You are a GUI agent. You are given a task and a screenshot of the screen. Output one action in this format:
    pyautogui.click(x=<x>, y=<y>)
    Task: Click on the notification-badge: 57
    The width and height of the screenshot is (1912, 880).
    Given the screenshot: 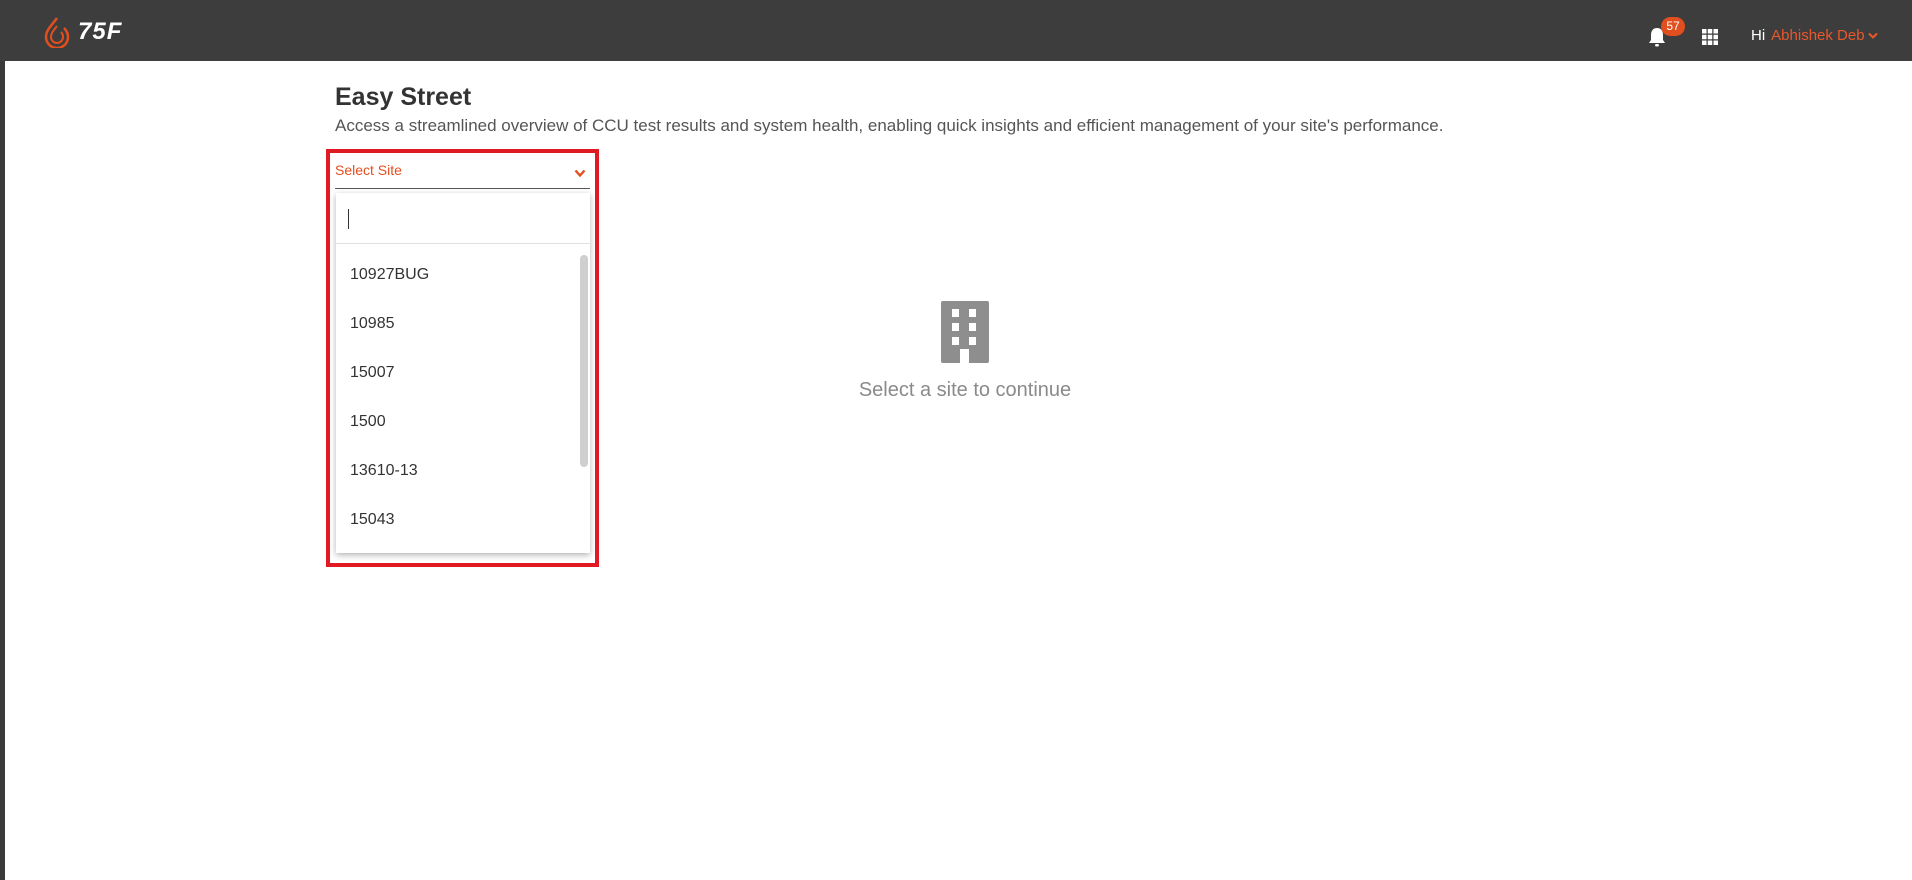 What is the action you would take?
    pyautogui.click(x=1673, y=26)
    